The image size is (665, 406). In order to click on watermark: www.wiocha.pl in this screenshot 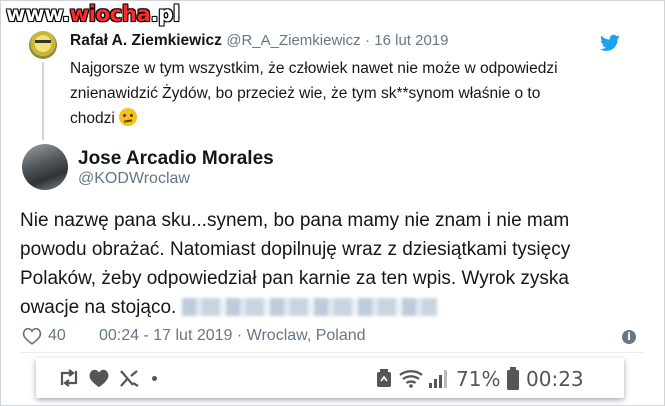, I will do `click(93, 14)`.